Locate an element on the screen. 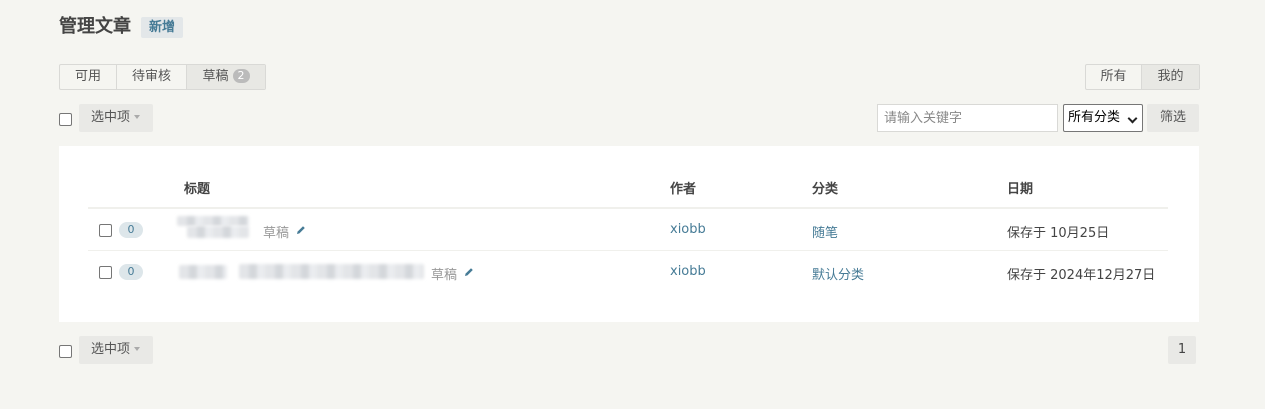 This screenshot has width=1265, height=409. draft-count-badge: 2 is located at coordinates (241, 76).